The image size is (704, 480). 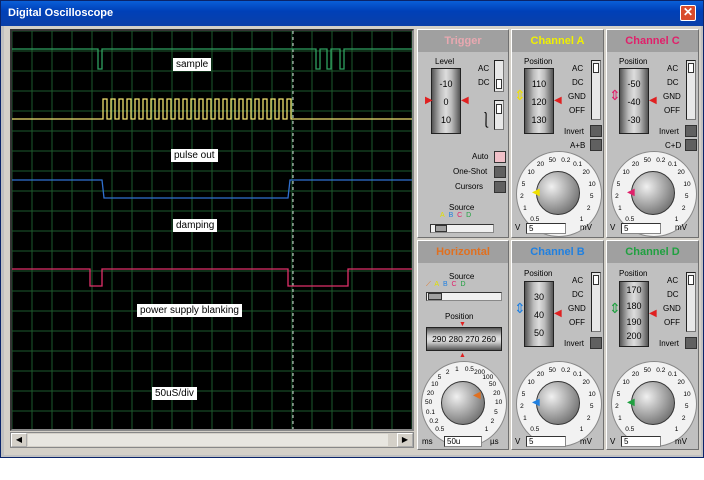 What do you see at coordinates (488, 339) in the screenshot?
I see `hpos-tick: 260` at bounding box center [488, 339].